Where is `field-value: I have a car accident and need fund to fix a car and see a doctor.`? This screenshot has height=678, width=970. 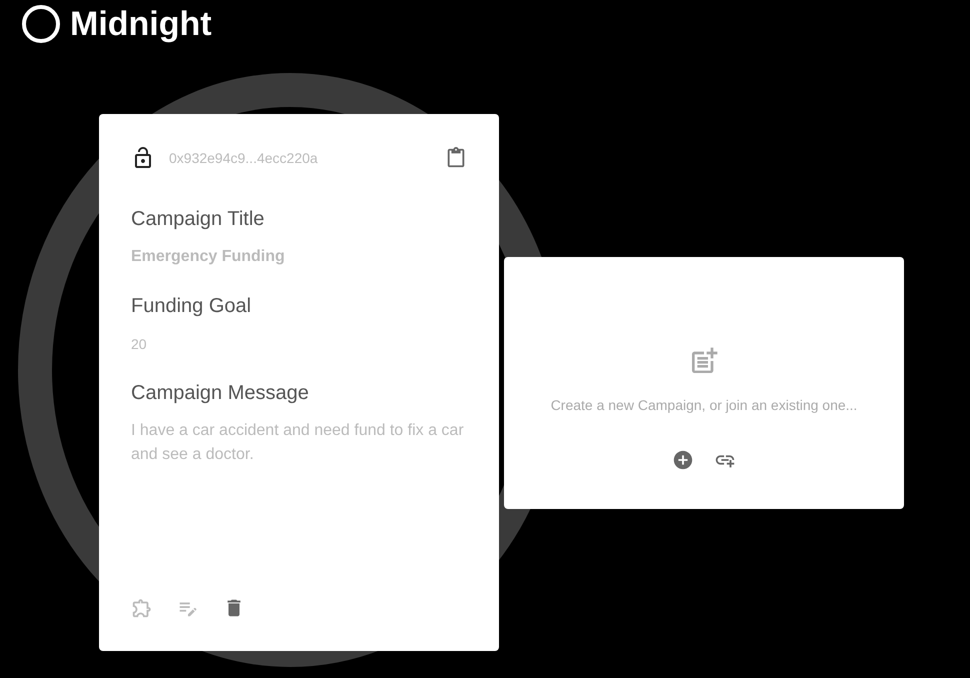 field-value: I have a car accident and need fund to fix a car and see a doctor. is located at coordinates (298, 443).